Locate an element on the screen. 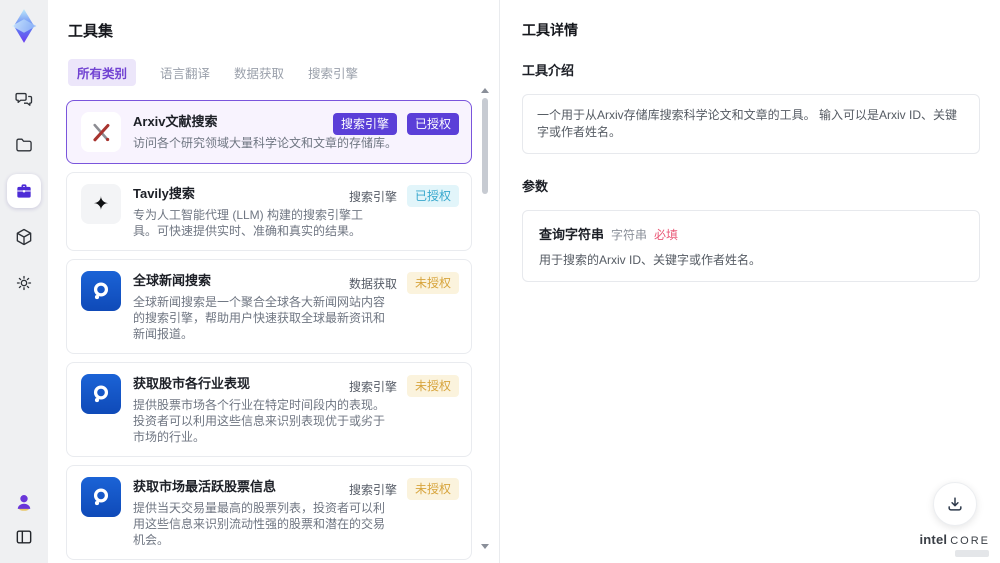 This screenshot has height=563, width=1000. folder-icon is located at coordinates (24, 145).